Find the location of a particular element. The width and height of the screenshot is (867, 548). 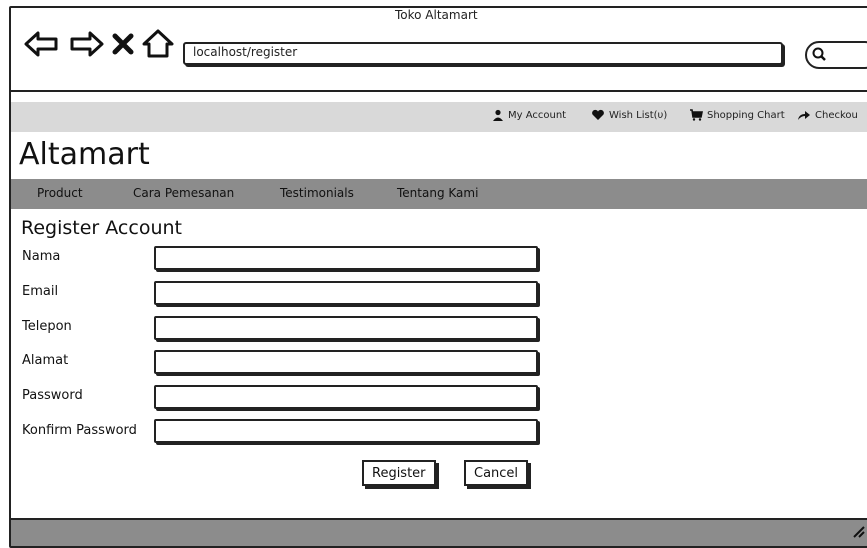

shopping-chart-link: Shopping Chart is located at coordinates (737, 115).